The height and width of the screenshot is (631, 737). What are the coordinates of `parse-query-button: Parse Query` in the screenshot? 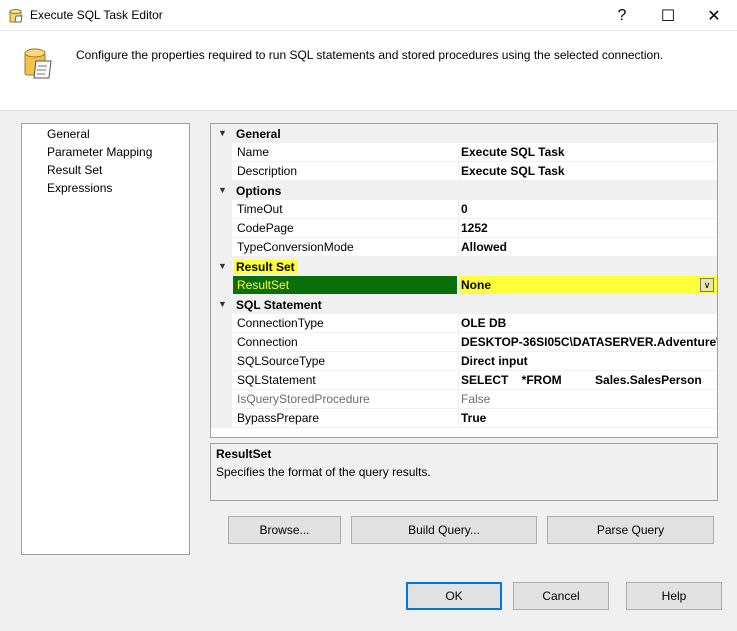 It's located at (630, 530).